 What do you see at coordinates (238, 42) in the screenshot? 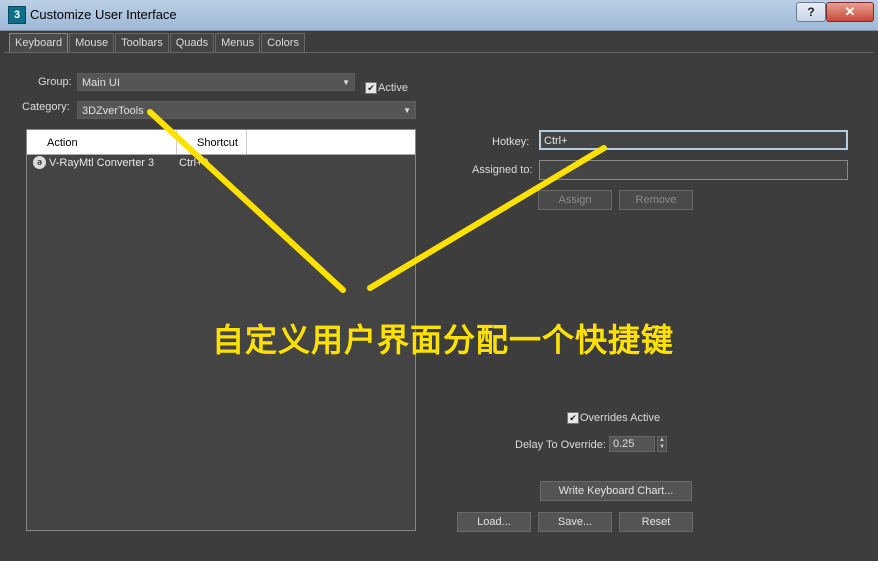
I see `tab-menus: Menus` at bounding box center [238, 42].